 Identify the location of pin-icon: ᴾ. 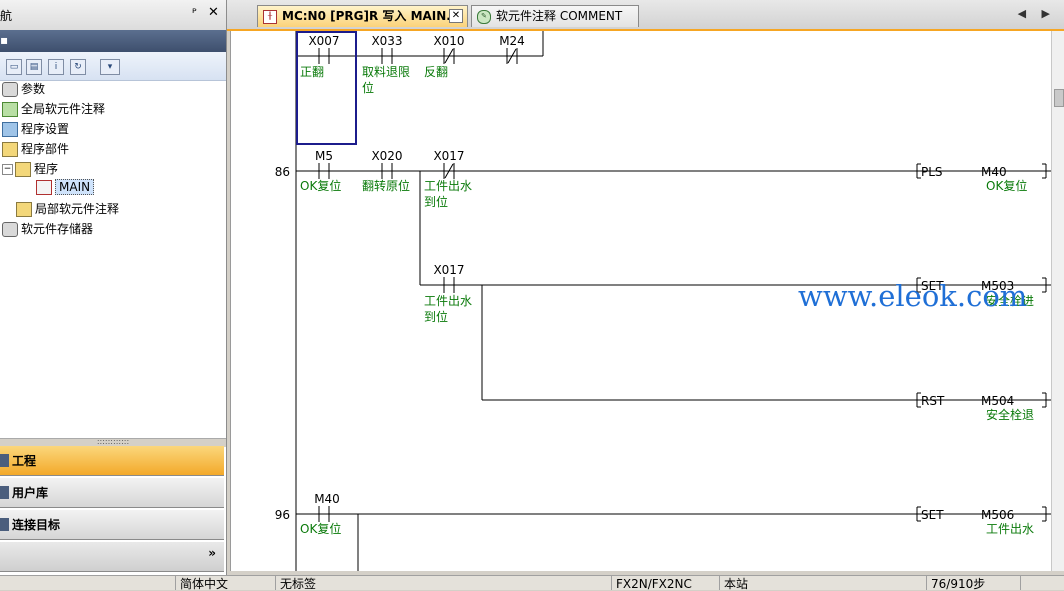
(194, 13).